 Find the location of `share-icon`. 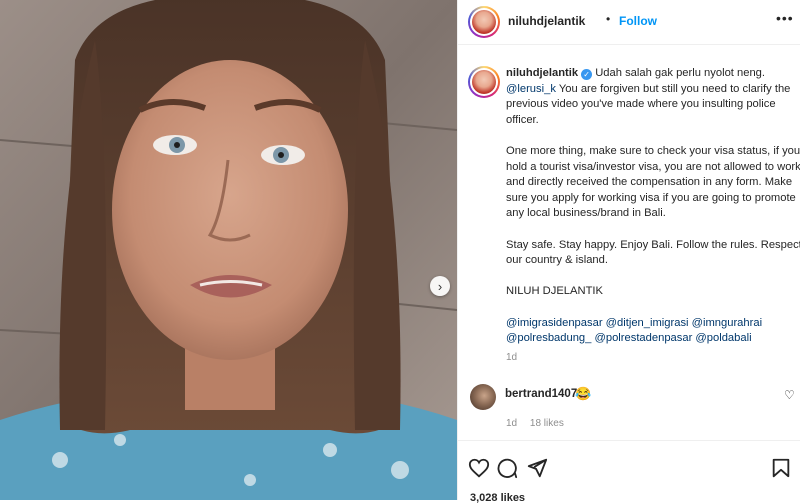

share-icon is located at coordinates (537, 468).